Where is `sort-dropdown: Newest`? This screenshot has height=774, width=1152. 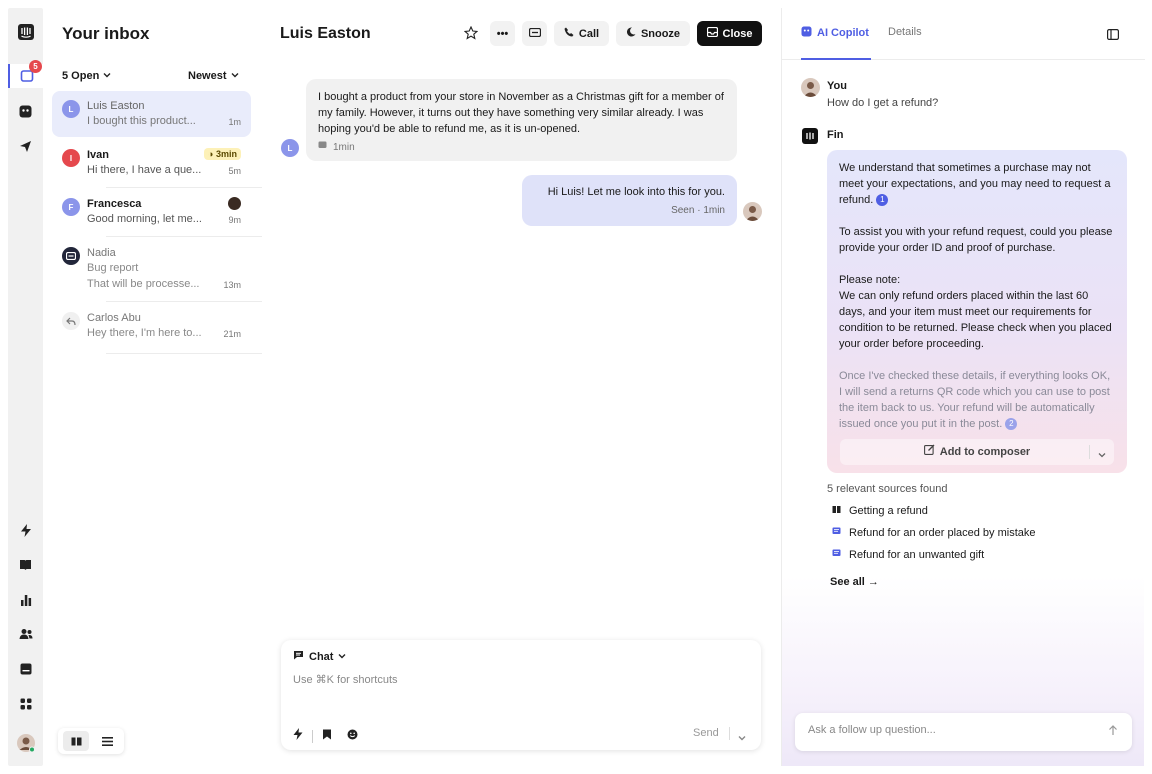
sort-dropdown: Newest is located at coordinates (213, 76).